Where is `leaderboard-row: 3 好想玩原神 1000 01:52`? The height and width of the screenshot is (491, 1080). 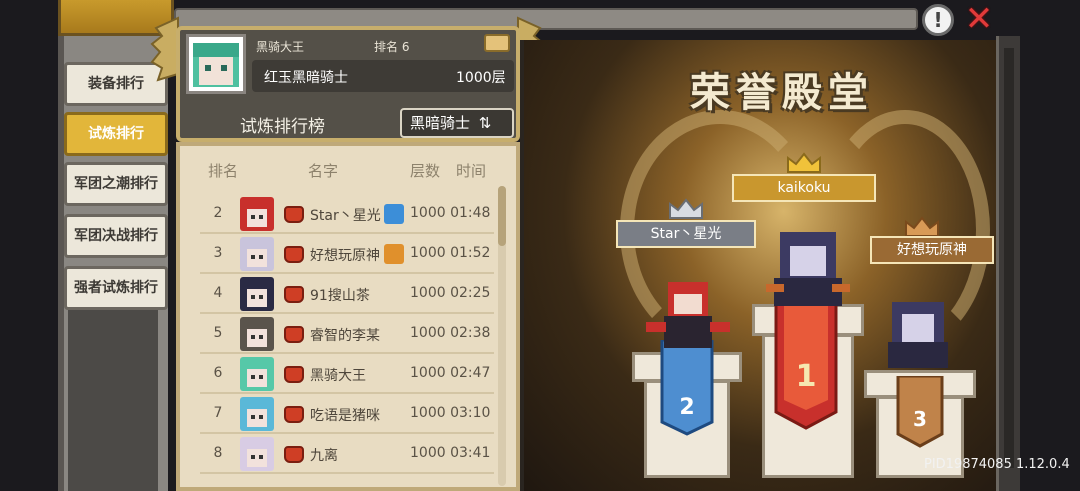 leaderboard-row: 3 好想玩原神 1000 01:52 is located at coordinates (347, 255).